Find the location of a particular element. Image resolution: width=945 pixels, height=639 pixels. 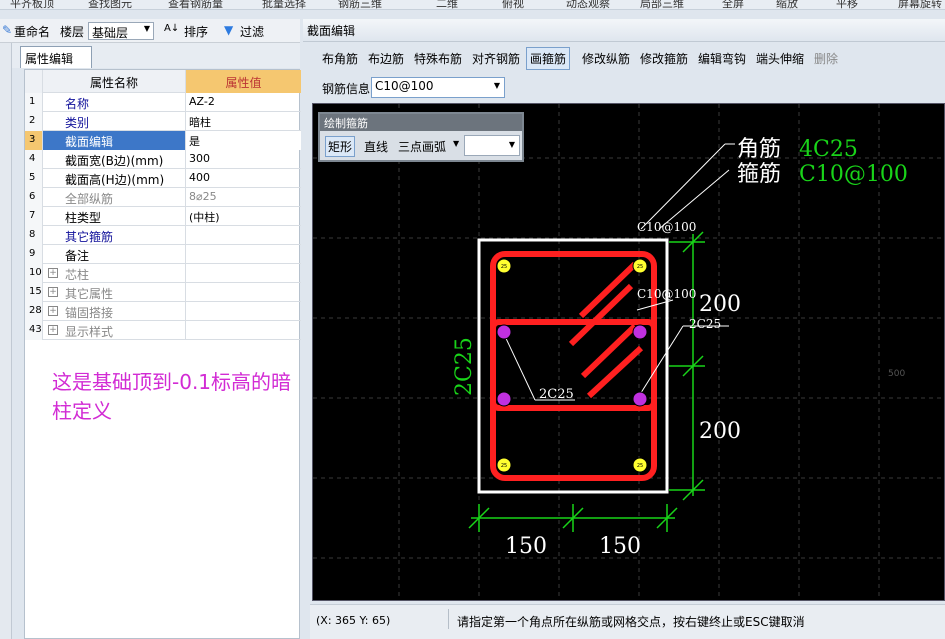

line-mode-button: 直线 is located at coordinates (376, 146).